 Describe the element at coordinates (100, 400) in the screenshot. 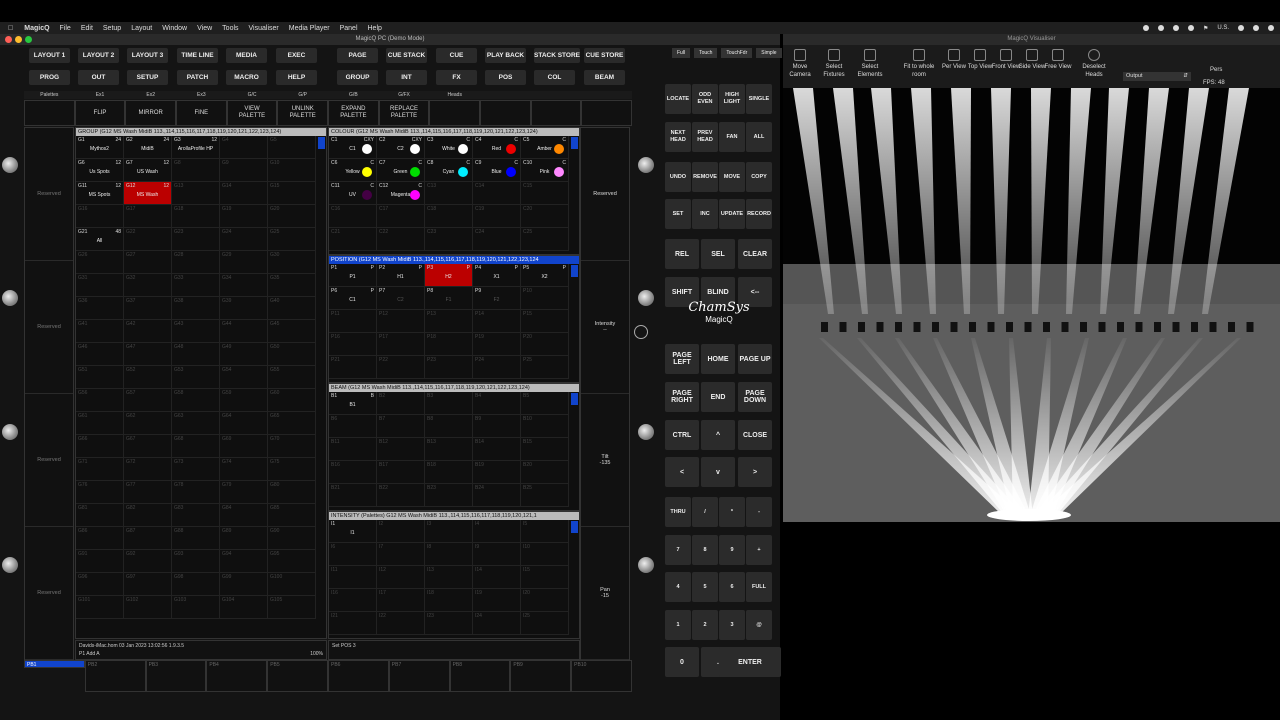

I see `palette-cell: G56` at that location.